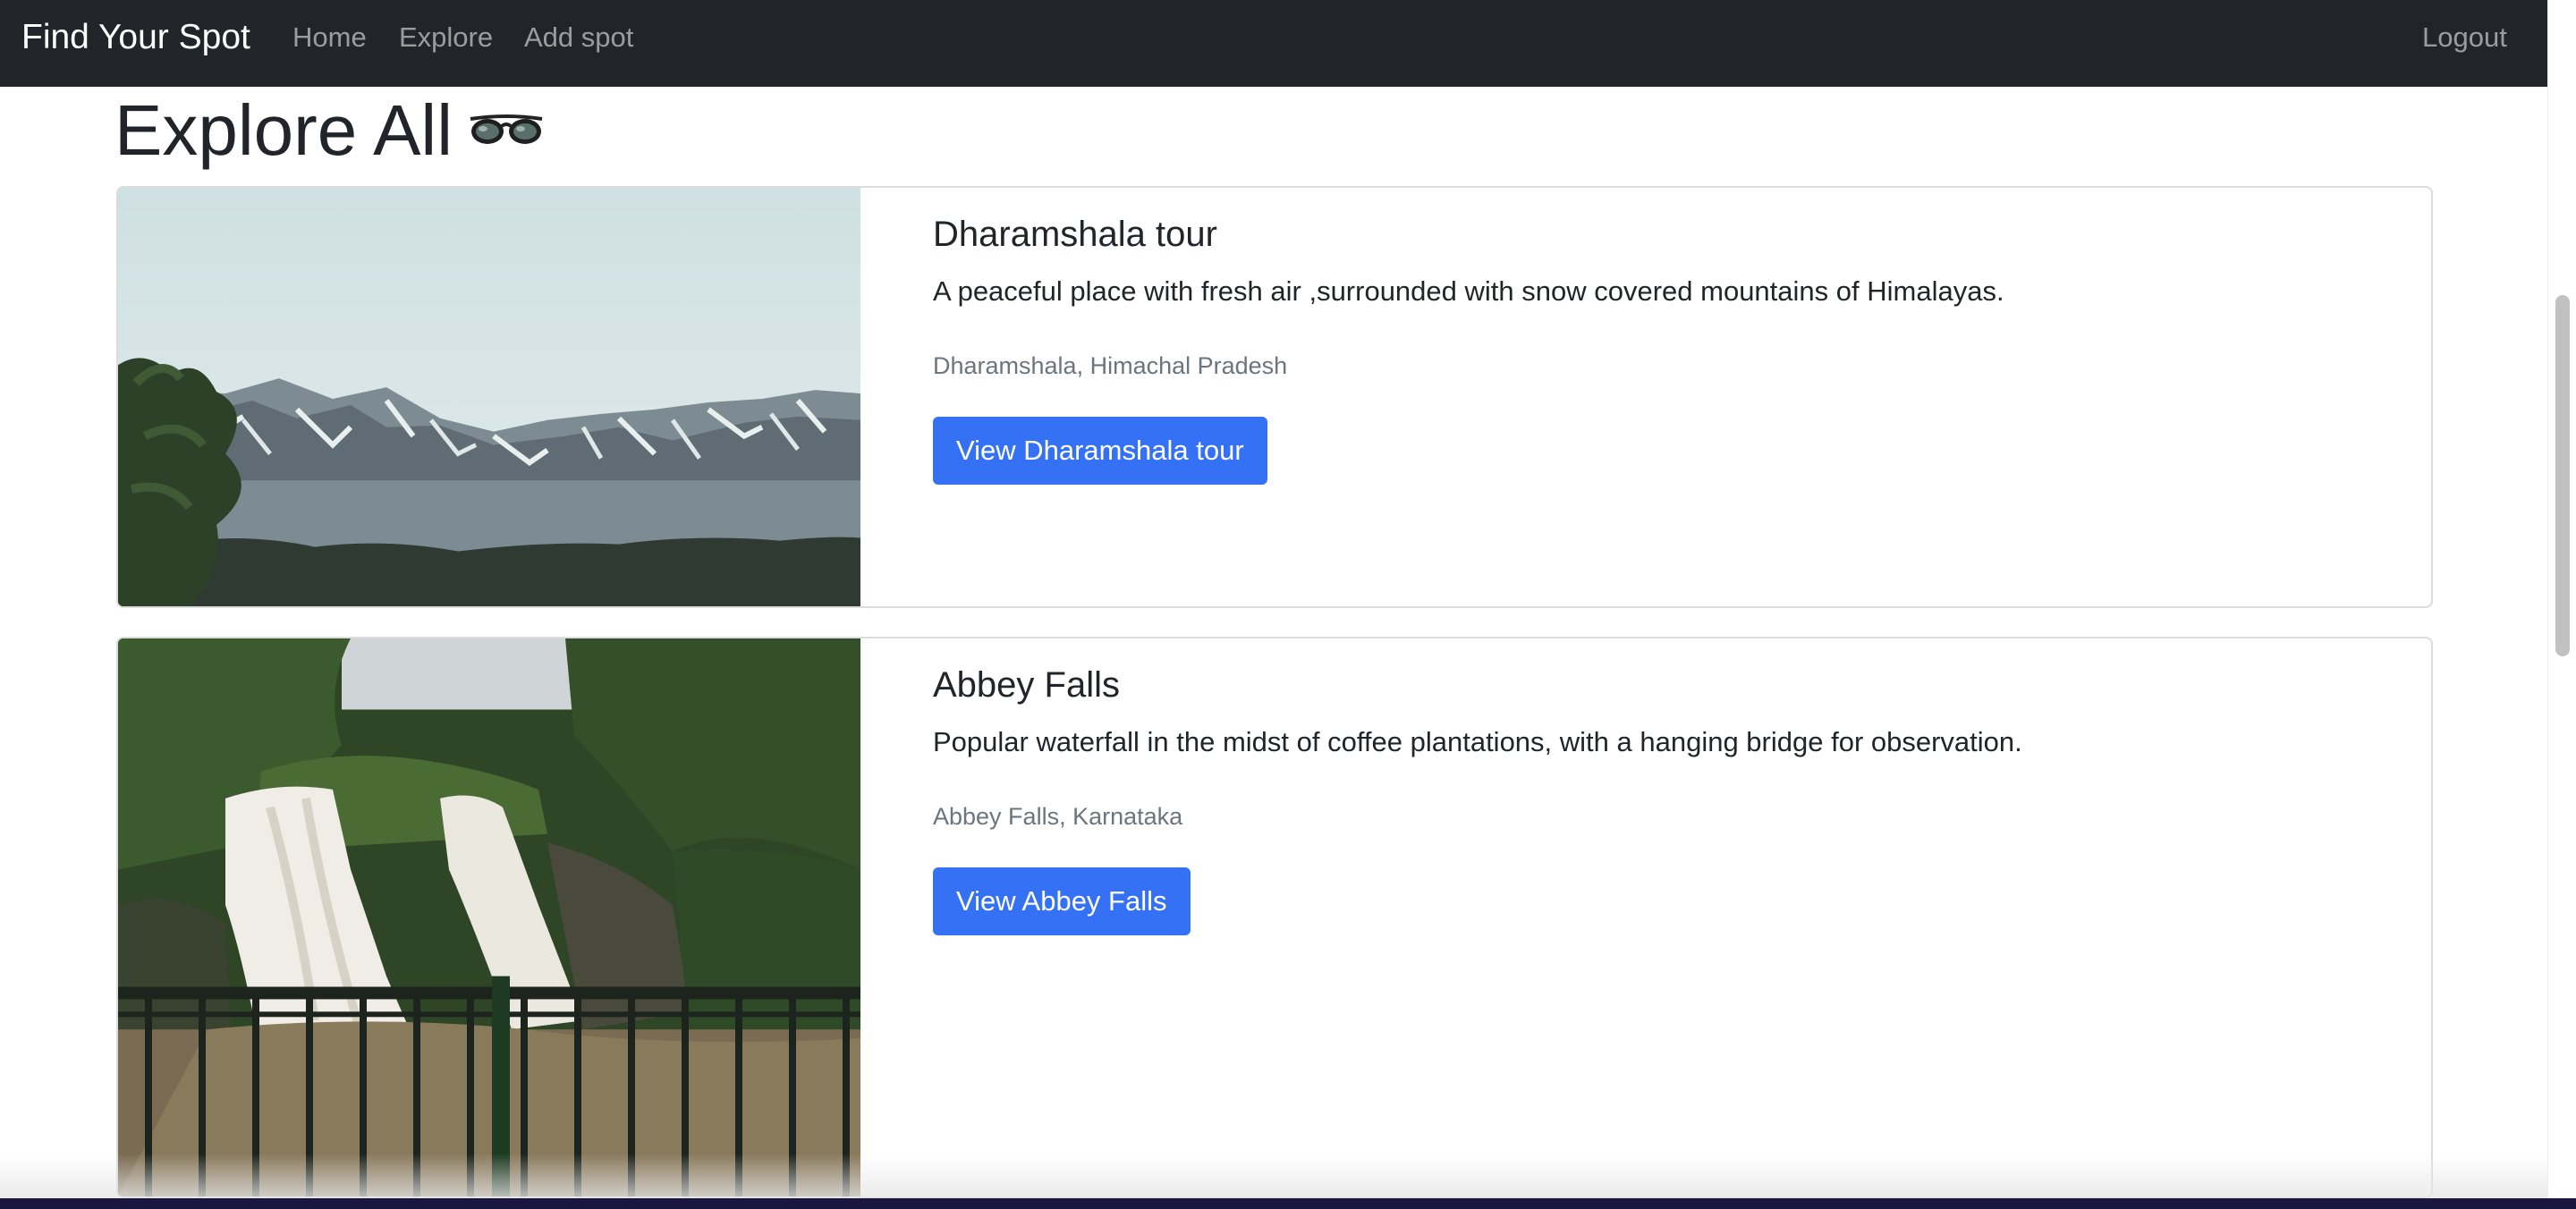 This screenshot has height=1209, width=2576. I want to click on sunglasses-icon, so click(506, 129).